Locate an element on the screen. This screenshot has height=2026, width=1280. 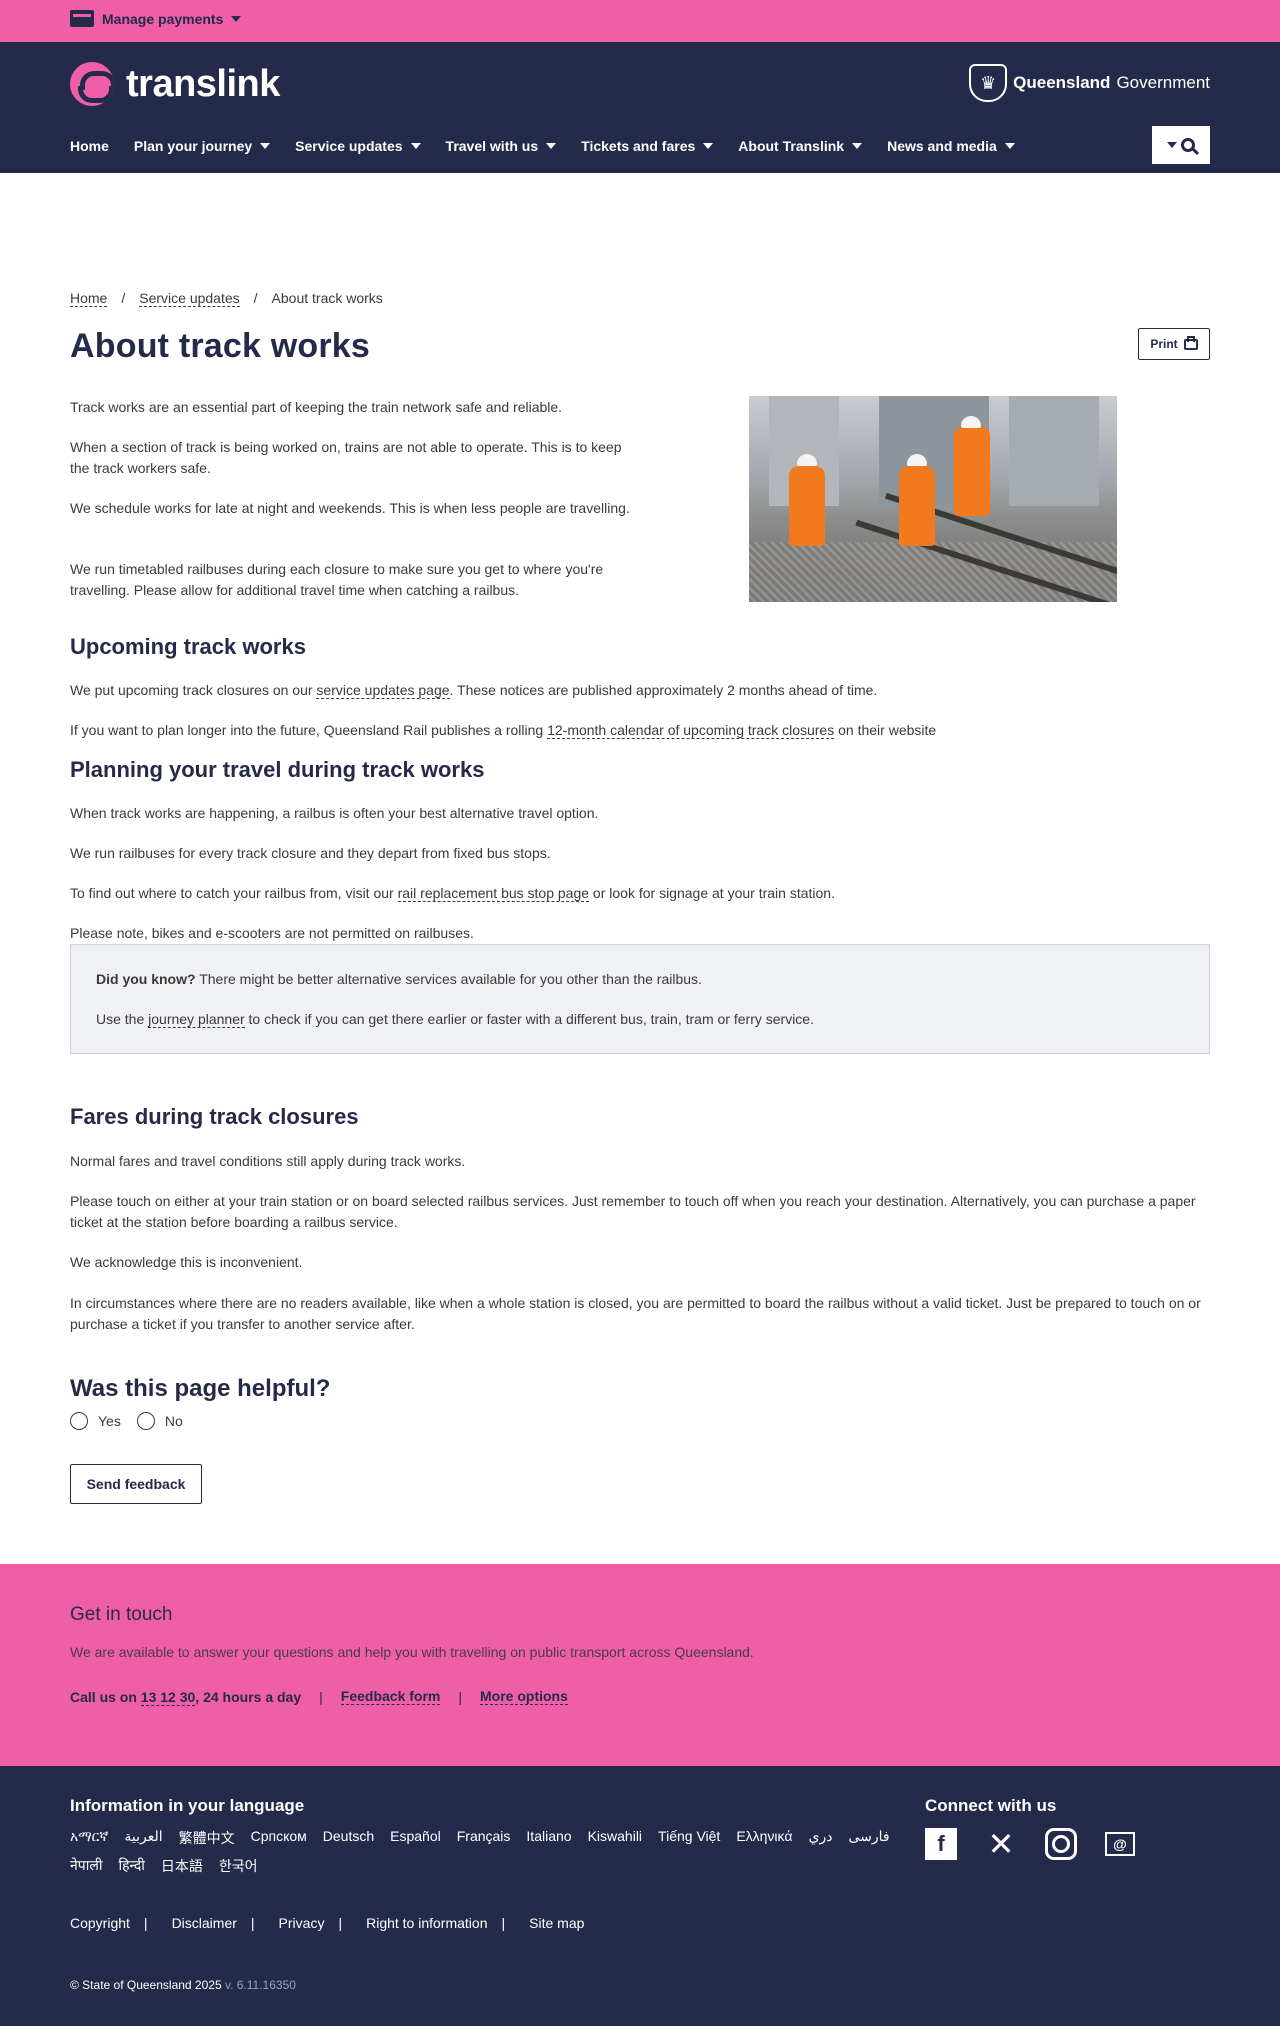
right-to-information-link: Right to information is located at coordinates (426, 1923).